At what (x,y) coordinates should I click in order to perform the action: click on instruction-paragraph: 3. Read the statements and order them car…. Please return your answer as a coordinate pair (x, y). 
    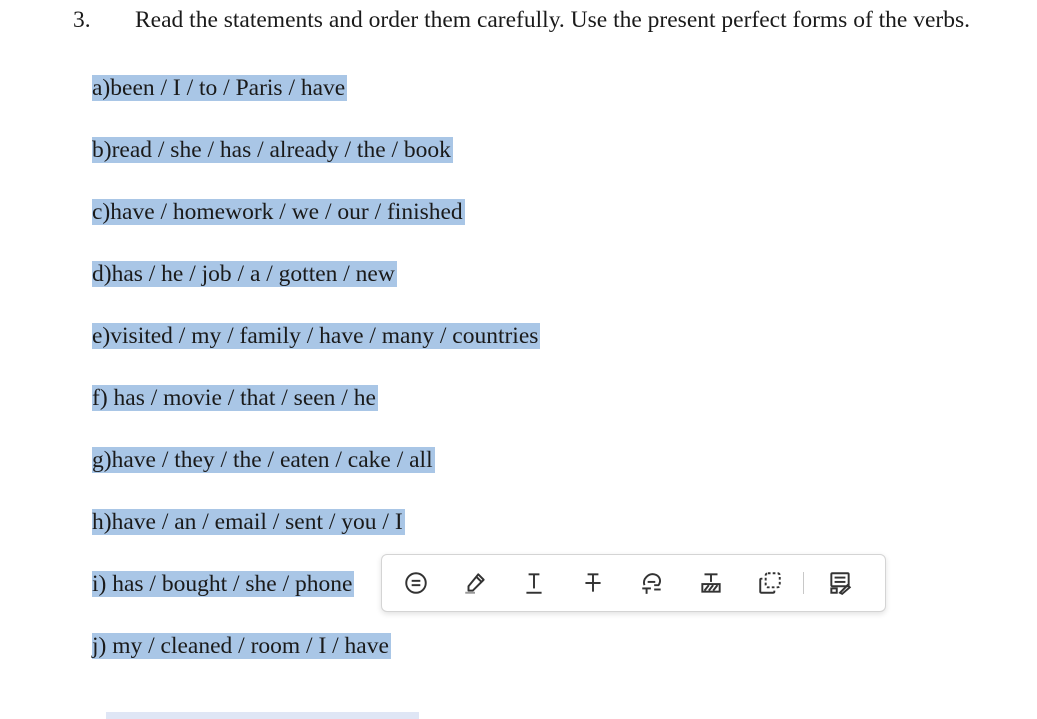
    Looking at the image, I should click on (548, 20).